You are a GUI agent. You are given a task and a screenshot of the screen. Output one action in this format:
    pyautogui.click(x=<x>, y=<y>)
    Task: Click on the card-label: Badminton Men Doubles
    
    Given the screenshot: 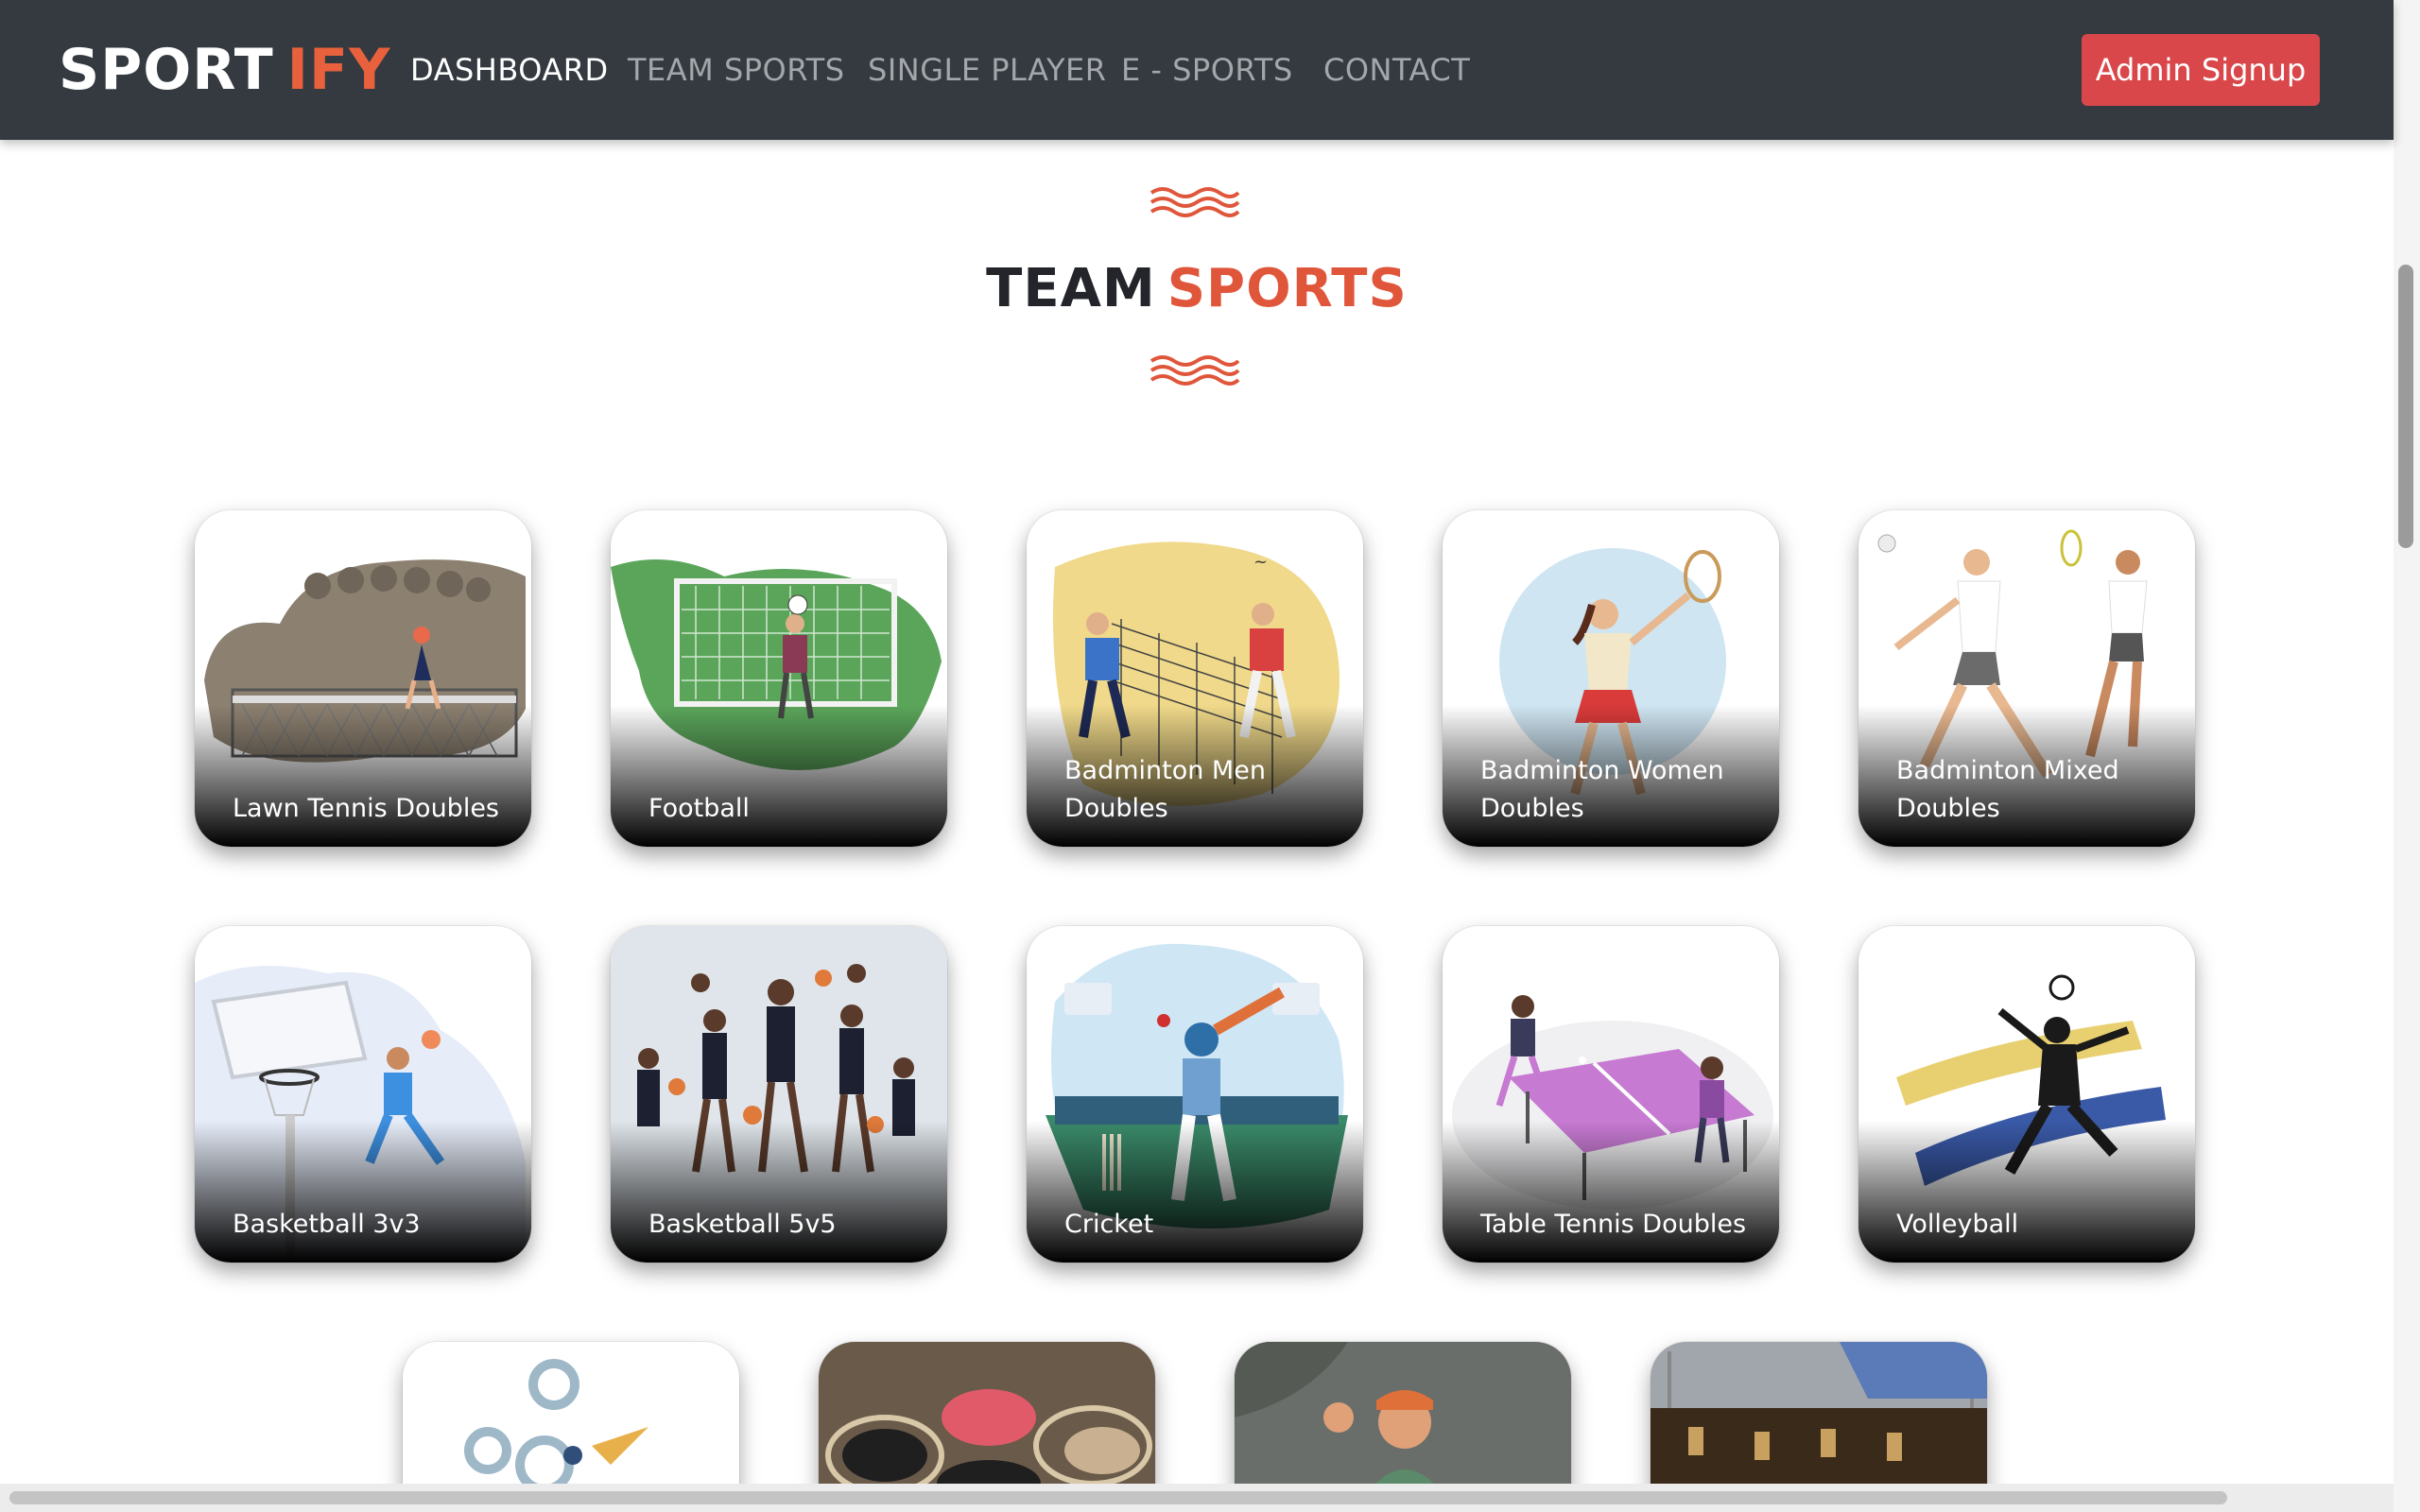 What is the action you would take?
    pyautogui.click(x=1165, y=789)
    